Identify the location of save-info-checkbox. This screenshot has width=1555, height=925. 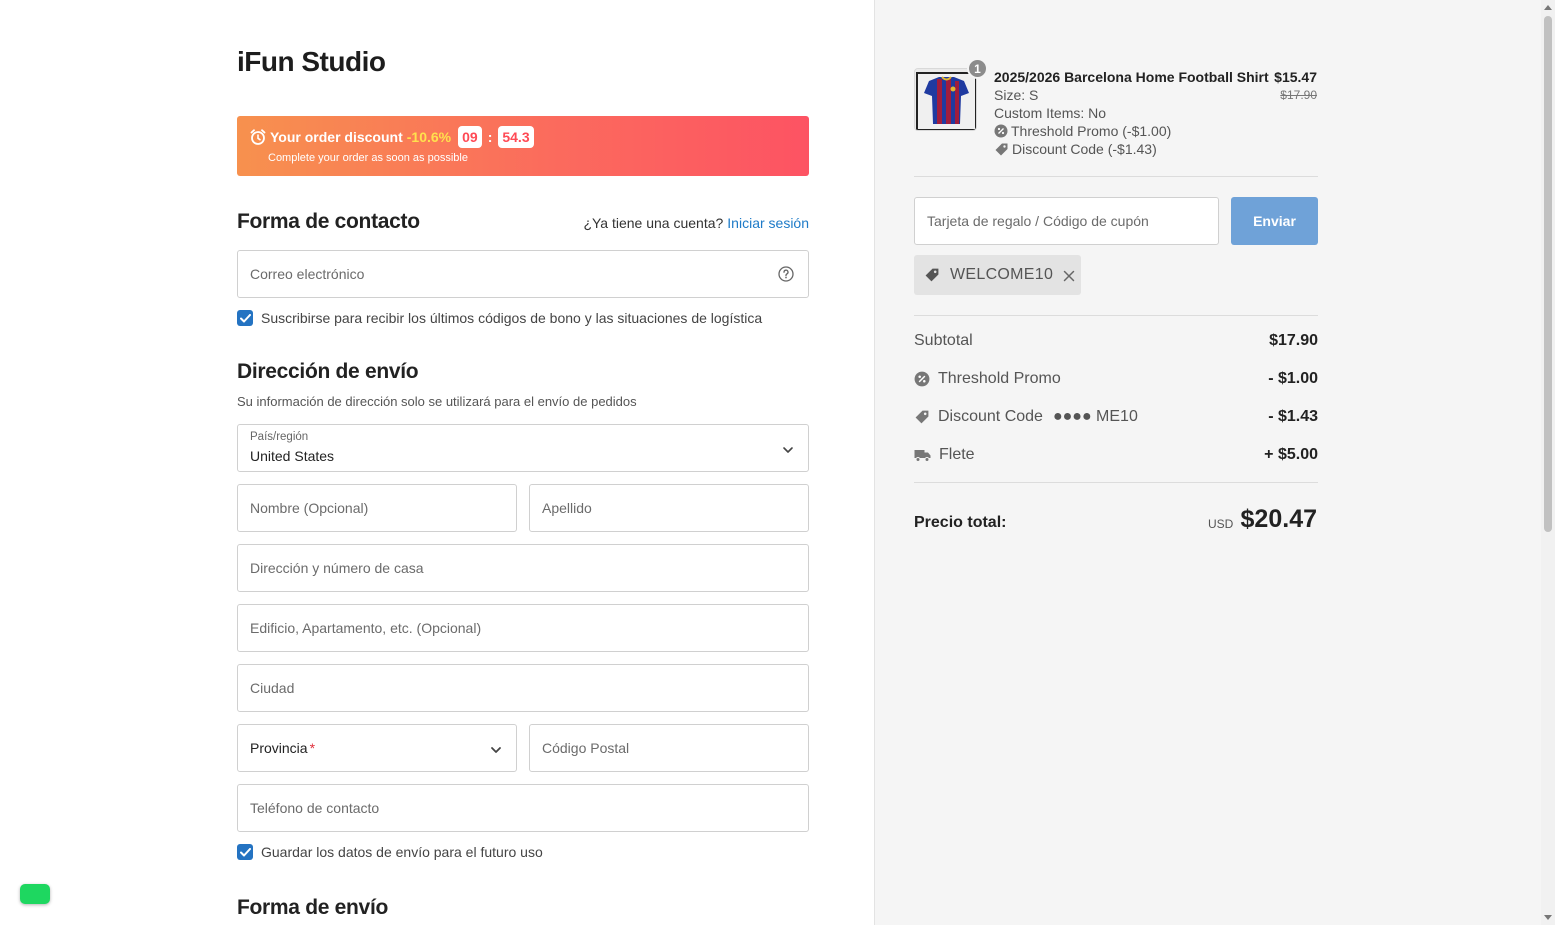
(245, 852).